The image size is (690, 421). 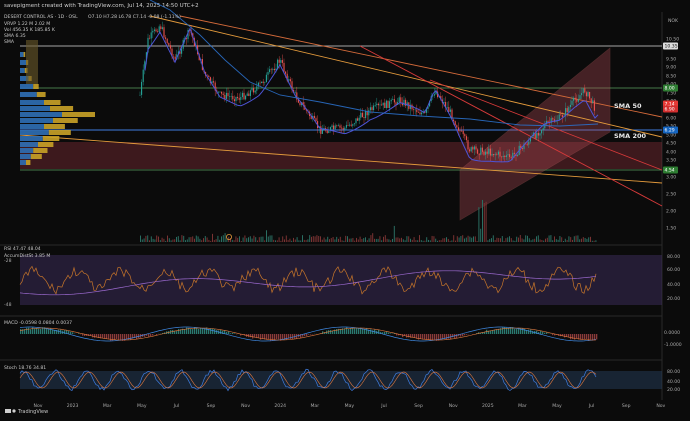 What do you see at coordinates (26, 412) in the screenshot?
I see `tradingview-logo: TradingView` at bounding box center [26, 412].